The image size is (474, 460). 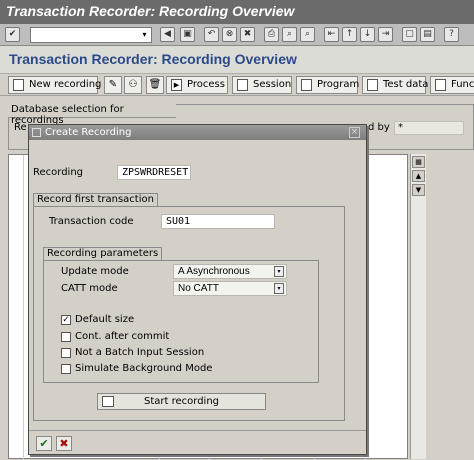 What do you see at coordinates (66, 369) in the screenshot?
I see `simulate-background-checkbox` at bounding box center [66, 369].